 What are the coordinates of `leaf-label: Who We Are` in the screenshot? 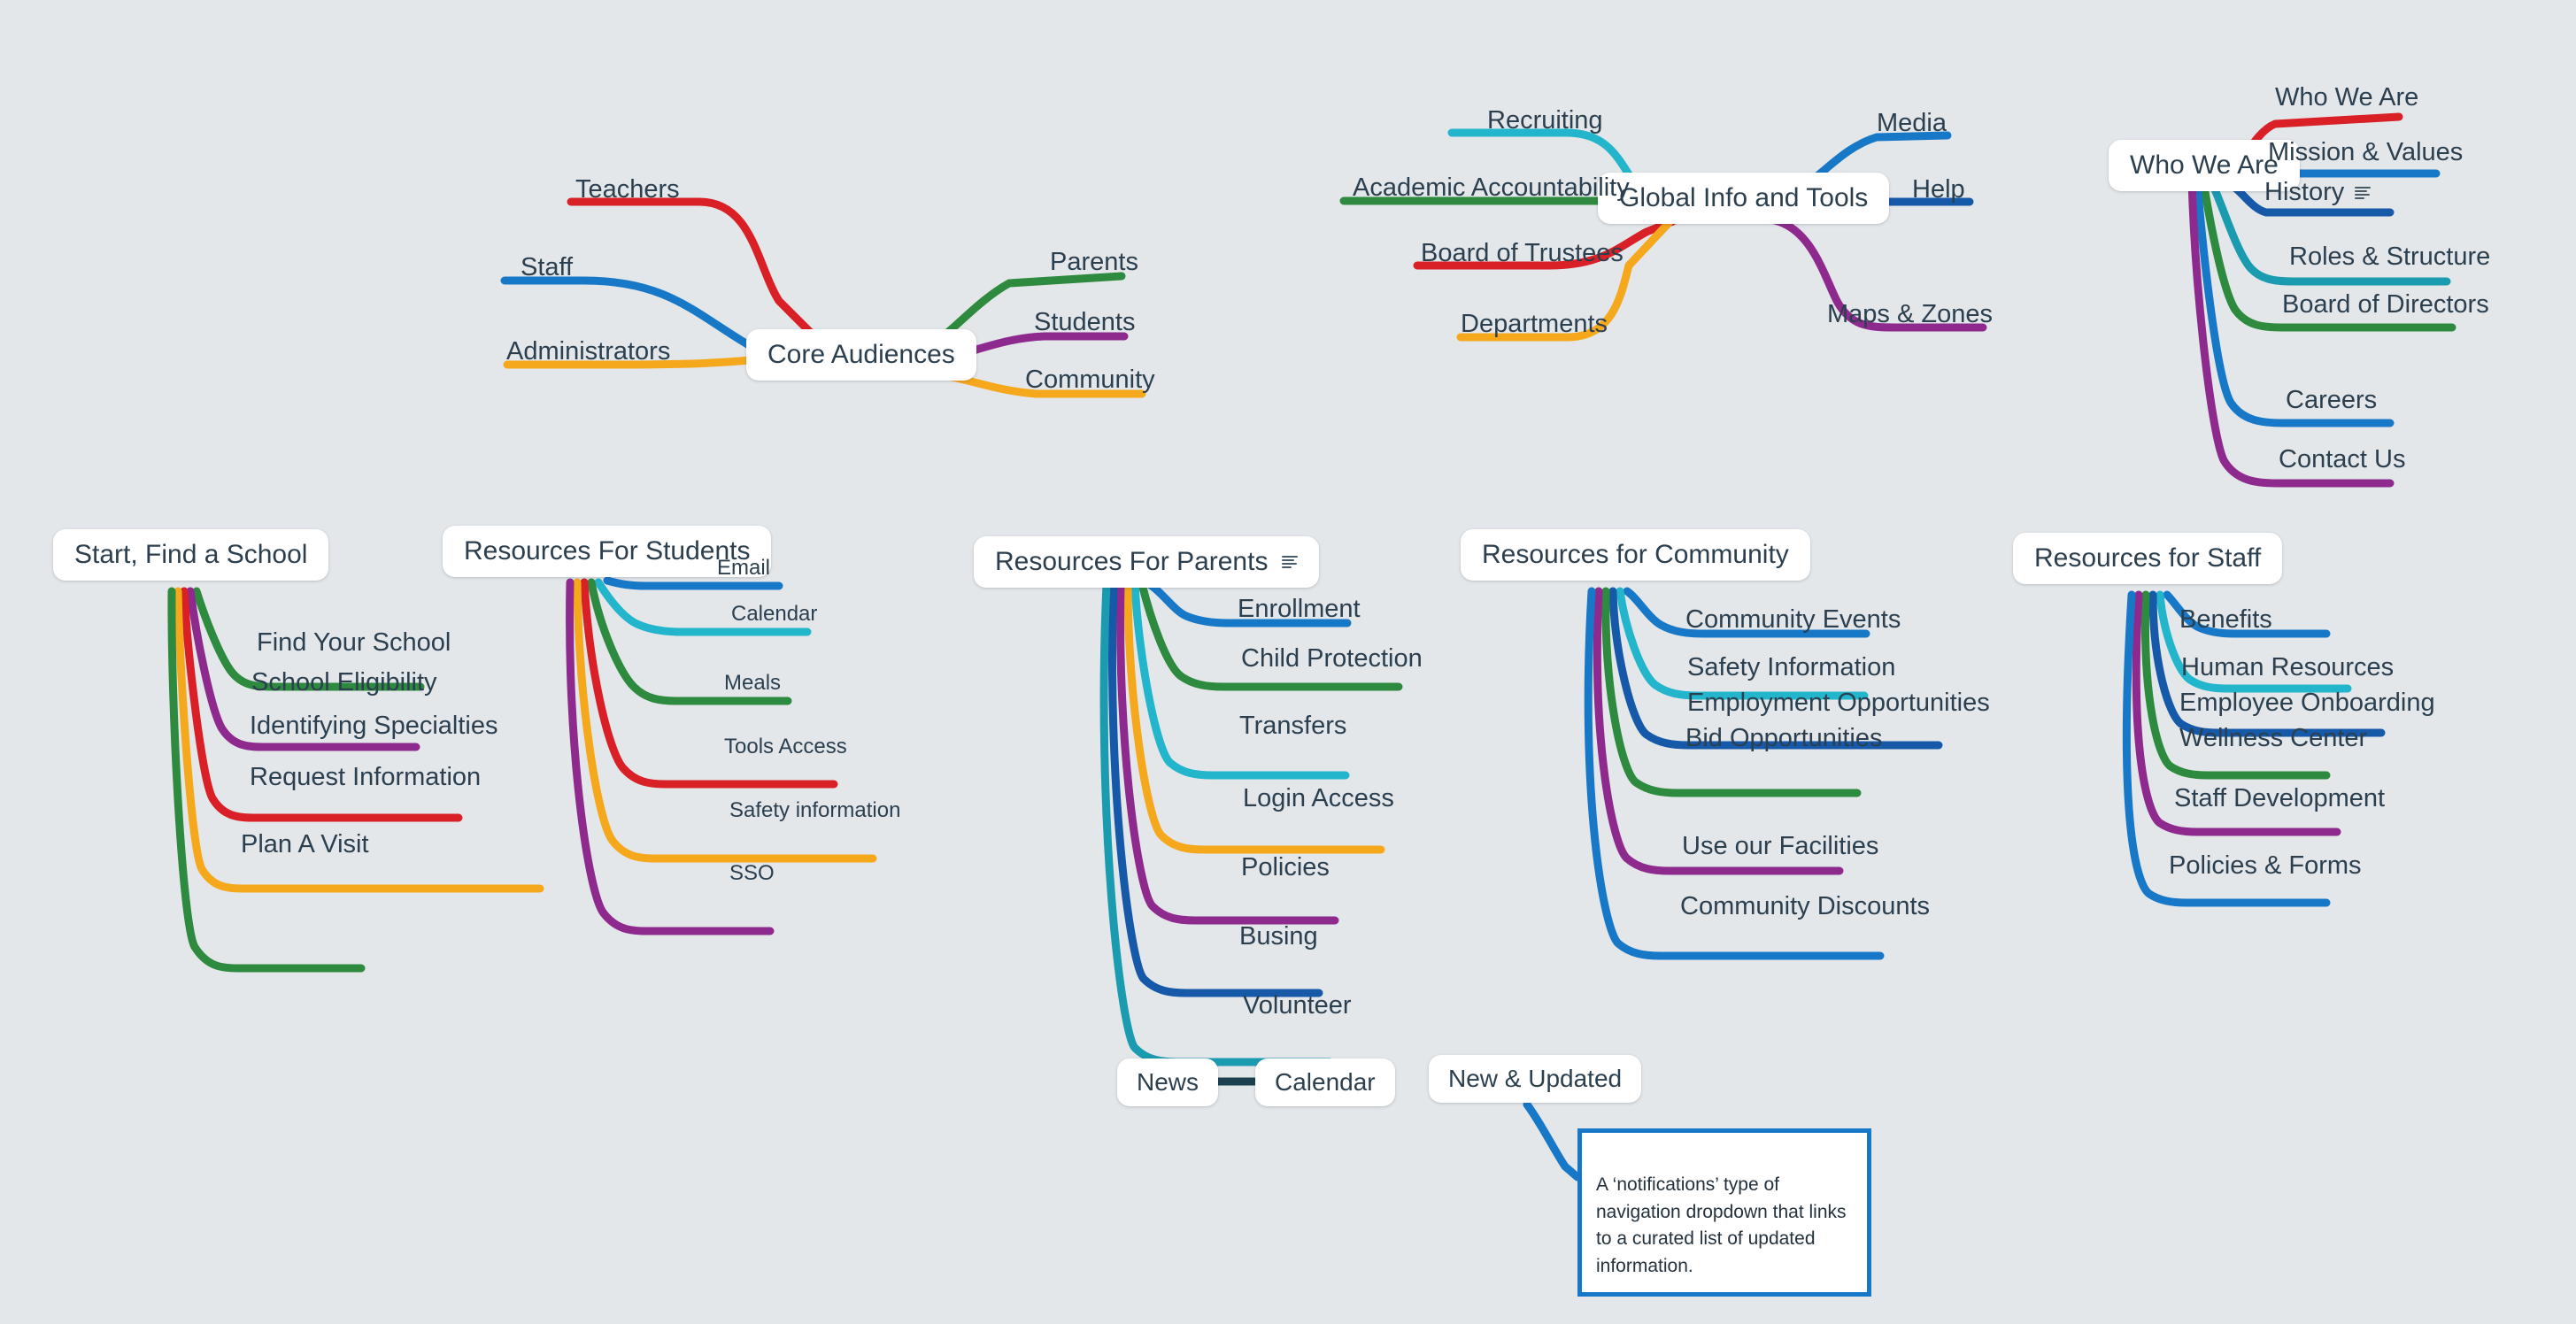 It's located at (2347, 97).